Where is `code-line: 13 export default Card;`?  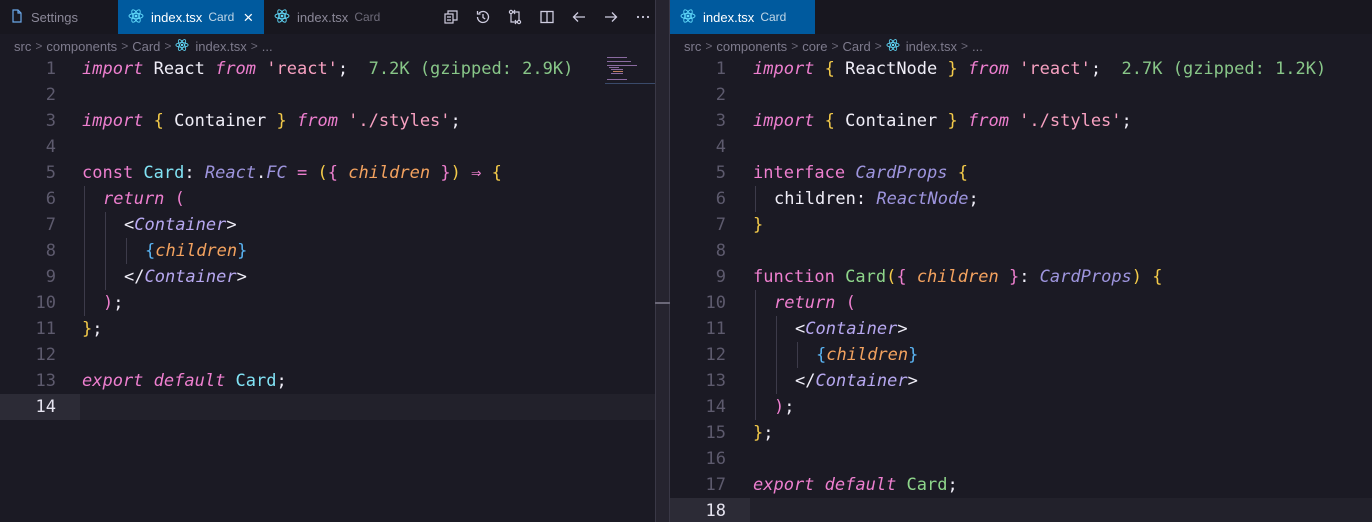
code-line: 13 export default Card; is located at coordinates (327, 381).